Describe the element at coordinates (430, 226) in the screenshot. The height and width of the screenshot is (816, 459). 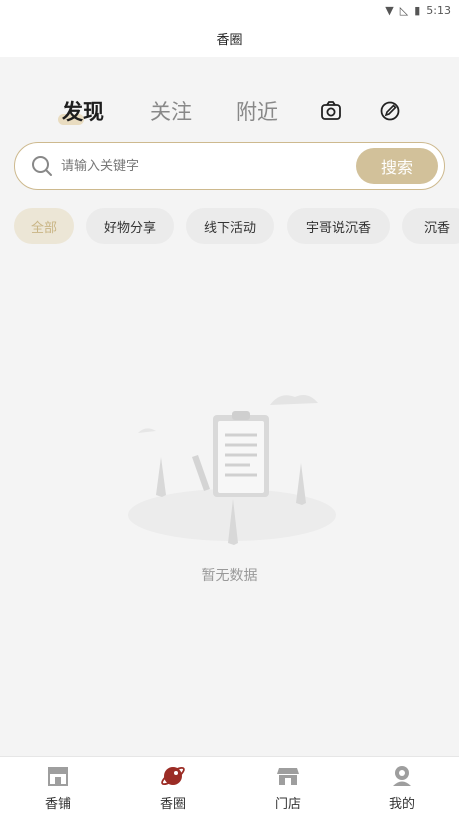
I see `chip-agarwood: 沉香` at that location.